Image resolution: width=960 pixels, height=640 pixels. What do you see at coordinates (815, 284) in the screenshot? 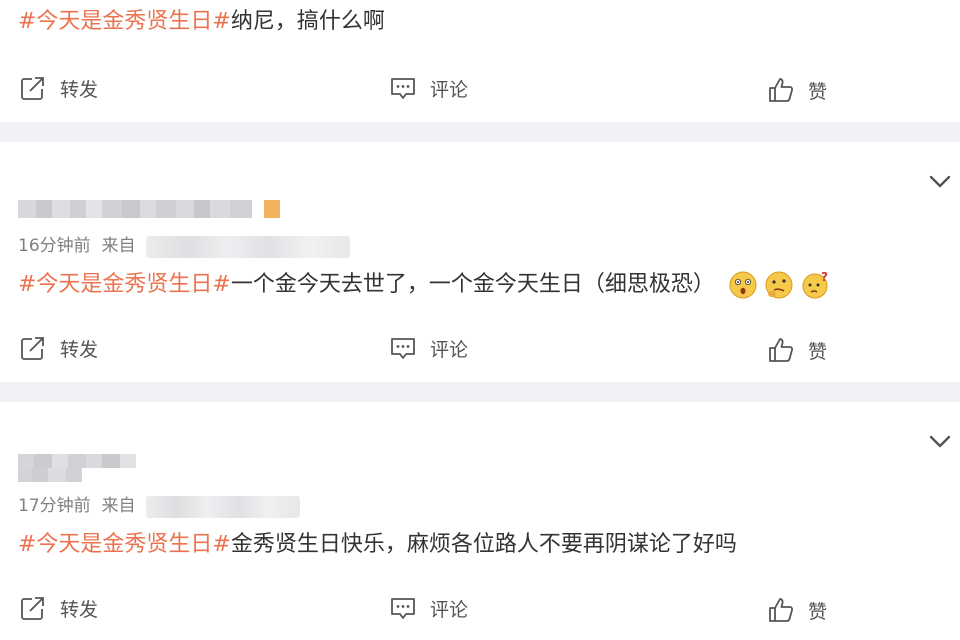
I see `question-face-icon: ?` at bounding box center [815, 284].